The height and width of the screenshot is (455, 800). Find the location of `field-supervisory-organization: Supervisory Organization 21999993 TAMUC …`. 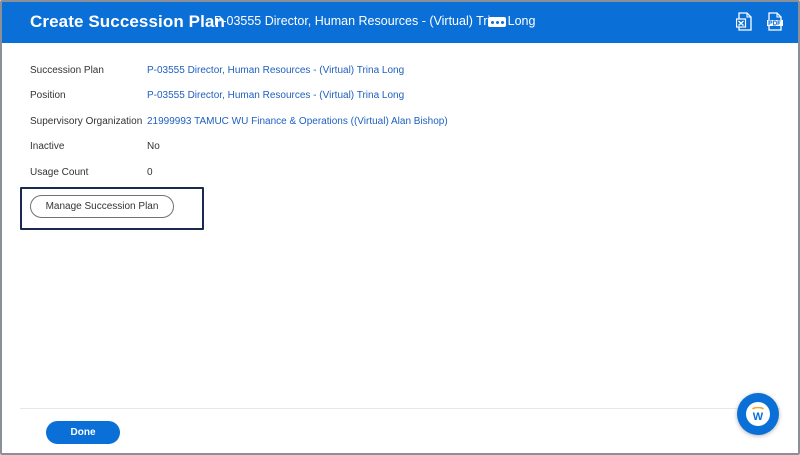

field-supervisory-organization: Supervisory Organization 21999993 TAMUC … is located at coordinates (330, 121).